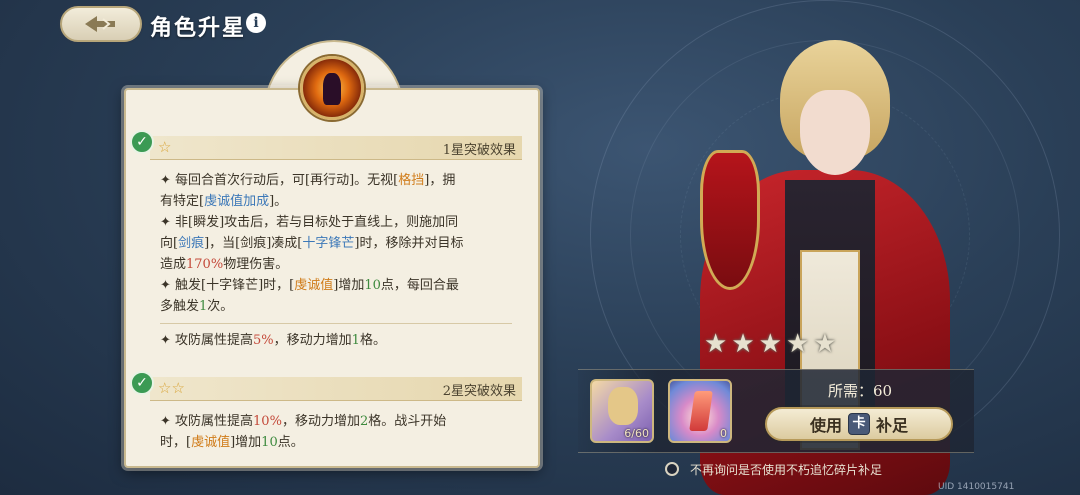  What do you see at coordinates (700, 411) in the screenshot?
I see `memory-fragment-item: 0` at bounding box center [700, 411].